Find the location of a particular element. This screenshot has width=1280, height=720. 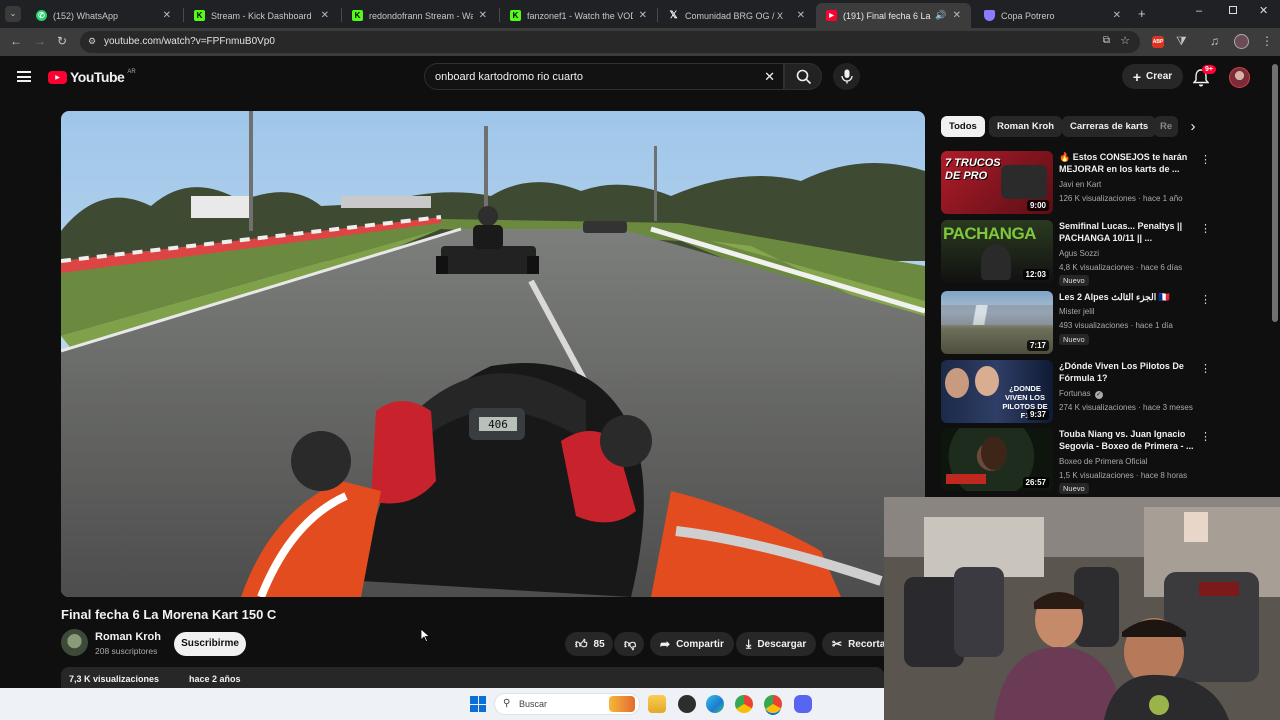

tab-copa-potrero: Copa Potrero ✕ is located at coordinates (1052, 15).